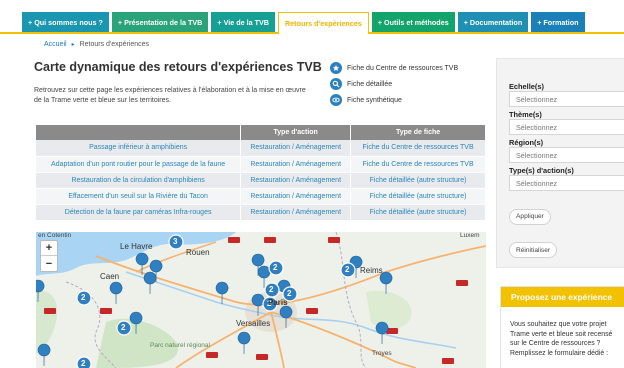 The height and width of the screenshot is (368, 624). Describe the element at coordinates (418, 132) in the screenshot. I see `header-sheet-type: Type de fiche` at that location.